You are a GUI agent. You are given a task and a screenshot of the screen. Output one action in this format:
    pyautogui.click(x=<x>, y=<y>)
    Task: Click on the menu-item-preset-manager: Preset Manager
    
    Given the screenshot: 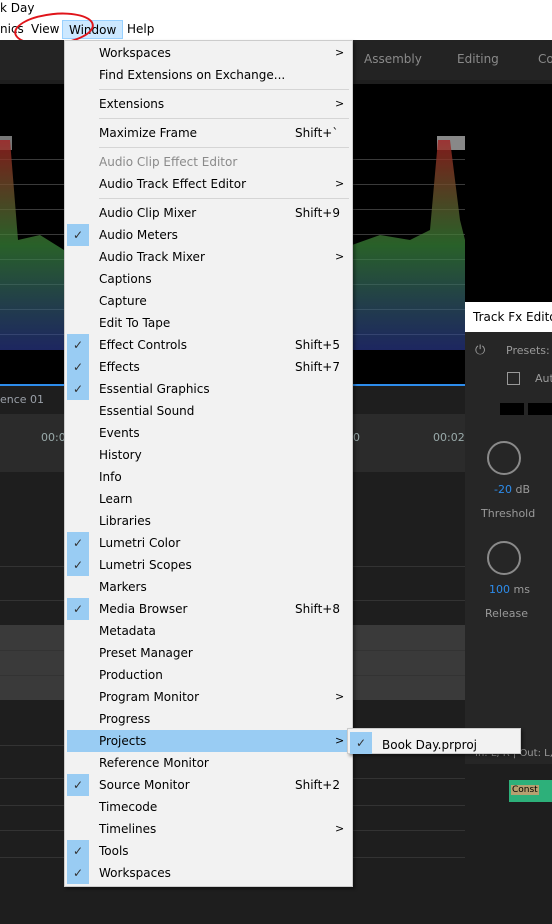 What is the action you would take?
    pyautogui.click(x=209, y=653)
    